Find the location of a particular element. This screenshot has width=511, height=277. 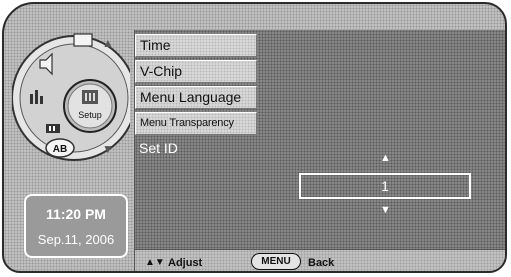

menu-item-set-id: Set ID is located at coordinates (196, 149).